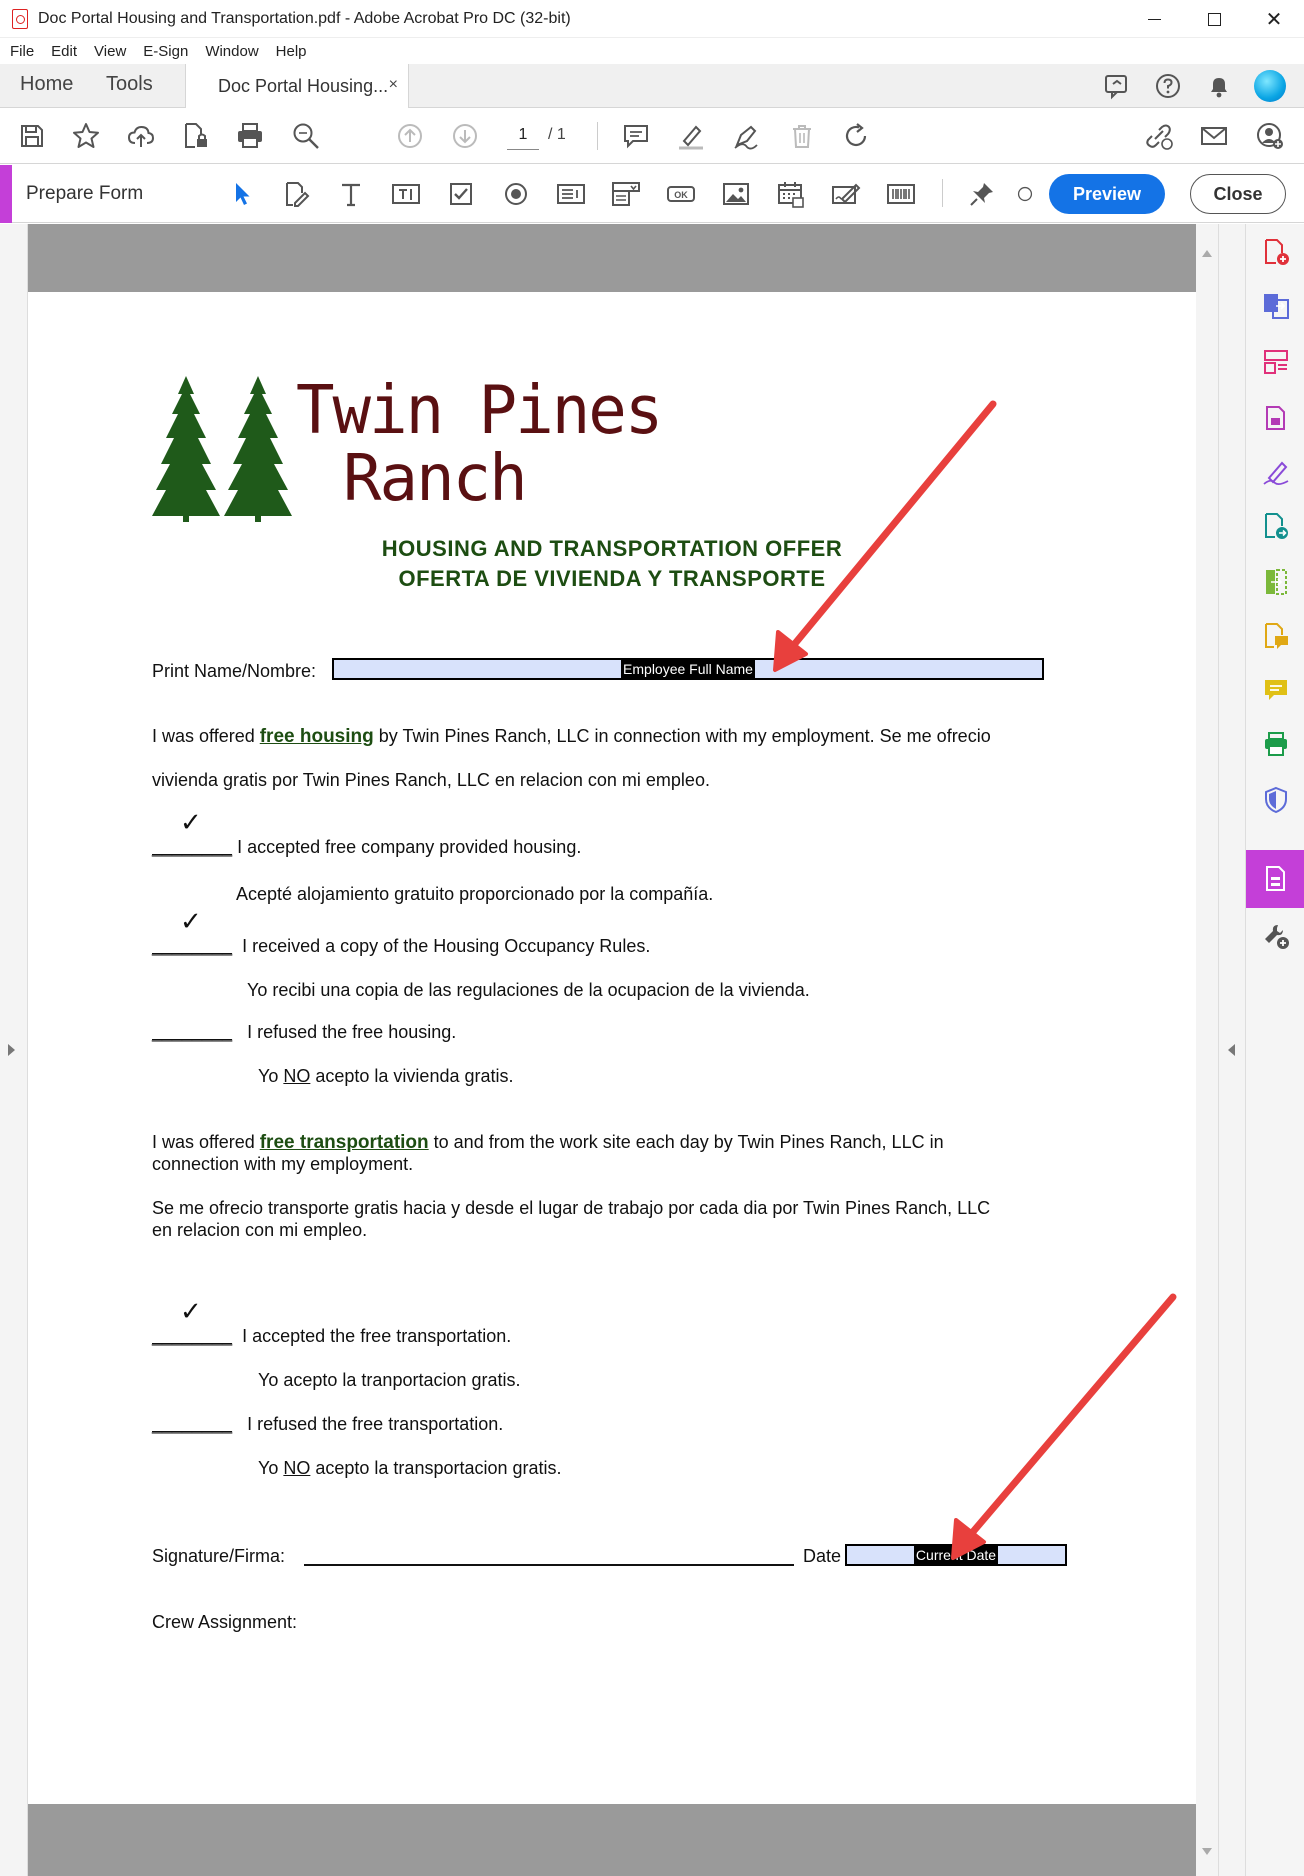  What do you see at coordinates (1270, 86) in the screenshot?
I see `account-button` at bounding box center [1270, 86].